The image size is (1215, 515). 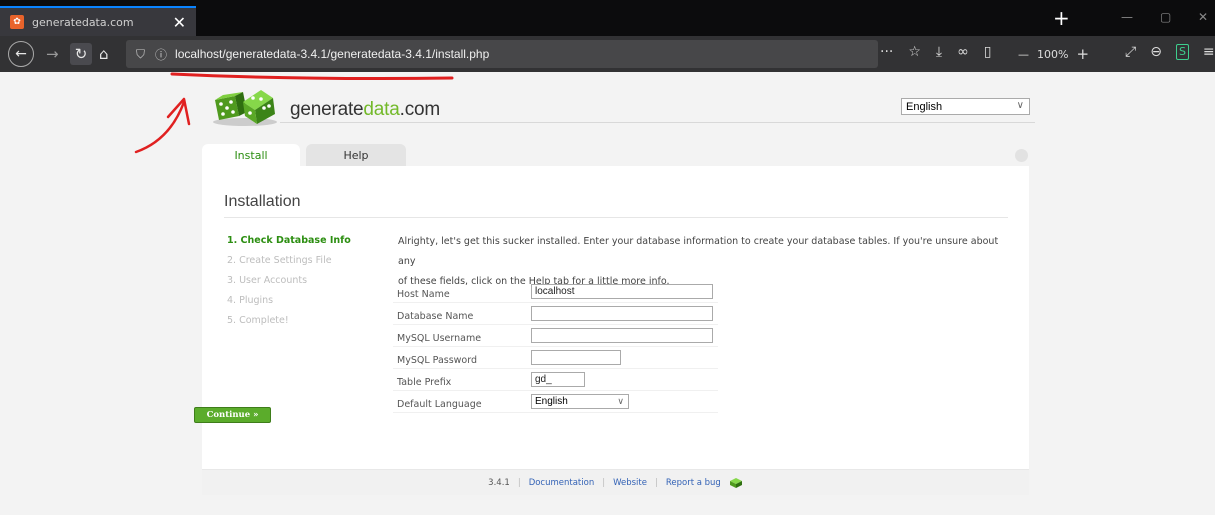 I want to click on form-row-prefix: Table Prefix gd_, so click(x=555, y=380).